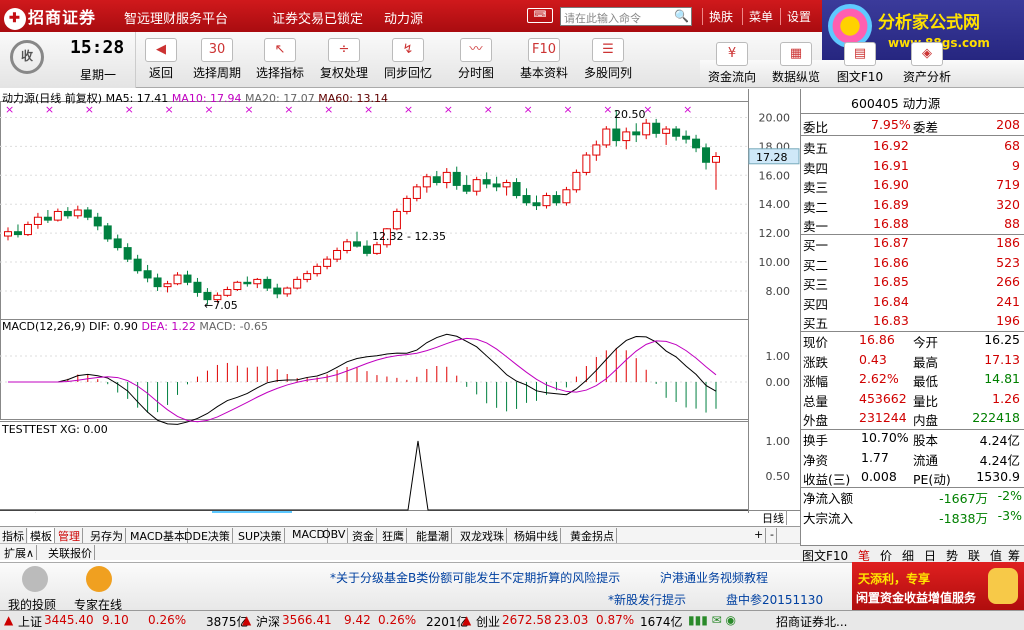 The height and width of the screenshot is (630, 1024). Describe the element at coordinates (894, 579) in the screenshot. I see `ad-line-1: 天添利，专享` at that location.